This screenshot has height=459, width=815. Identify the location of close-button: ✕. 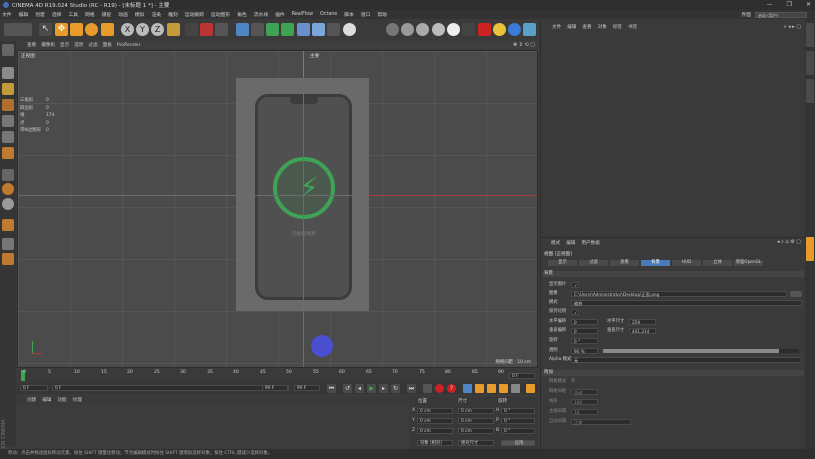
(808, 5).